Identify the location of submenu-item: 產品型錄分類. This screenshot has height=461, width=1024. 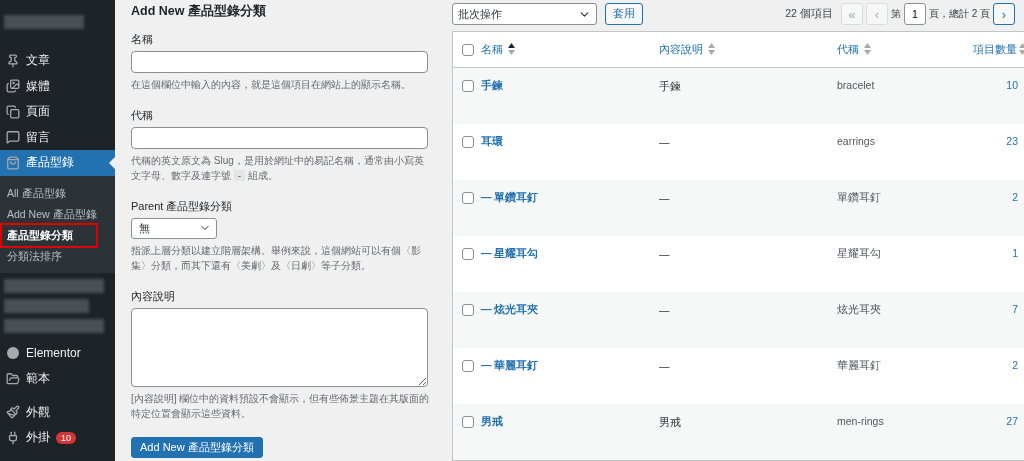
(49, 235).